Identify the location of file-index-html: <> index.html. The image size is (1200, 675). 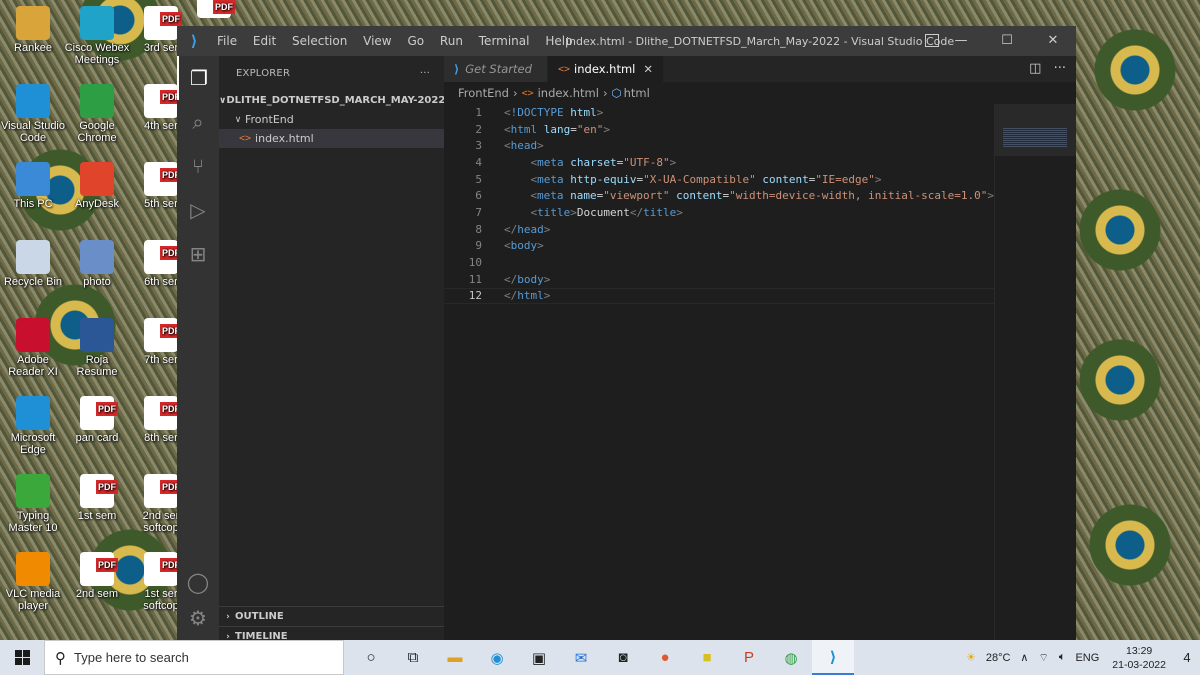
(331, 138).